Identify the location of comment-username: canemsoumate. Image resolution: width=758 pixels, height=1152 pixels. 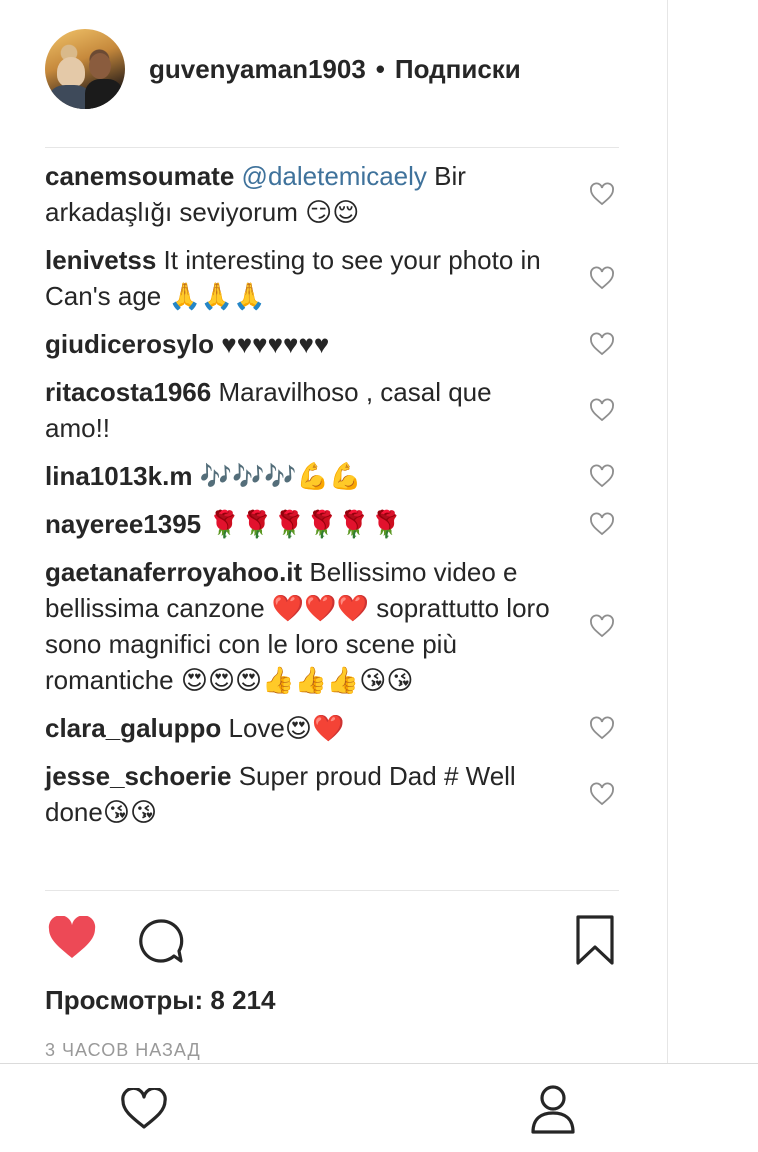
(139, 176).